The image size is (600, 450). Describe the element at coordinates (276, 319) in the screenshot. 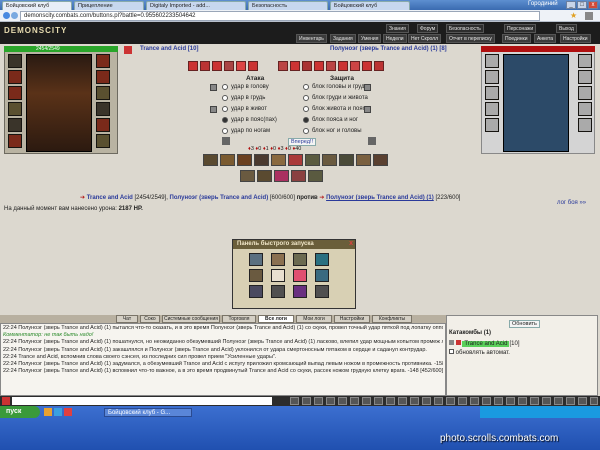

I see `tab-all-logs: Все логи` at that location.